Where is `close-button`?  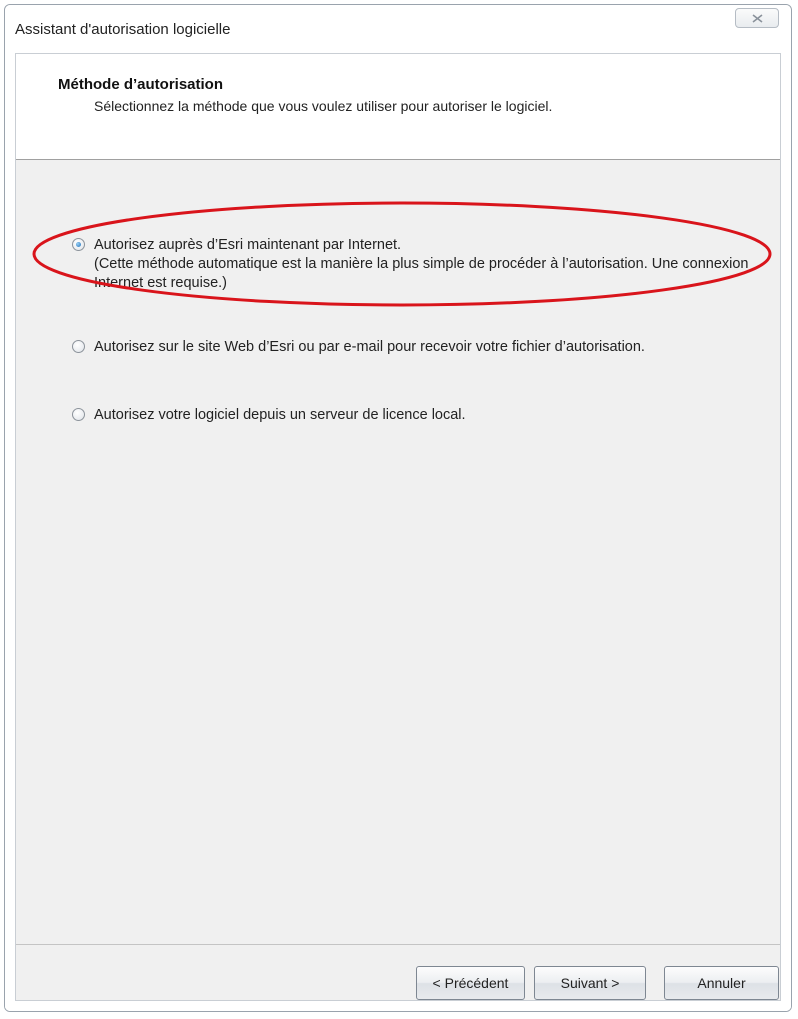 close-button is located at coordinates (757, 18).